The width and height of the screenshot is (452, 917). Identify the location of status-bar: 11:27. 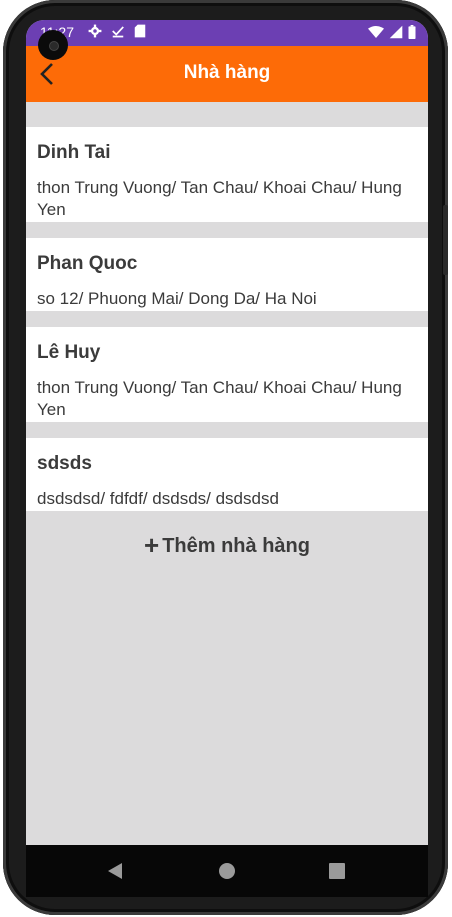
(227, 33).